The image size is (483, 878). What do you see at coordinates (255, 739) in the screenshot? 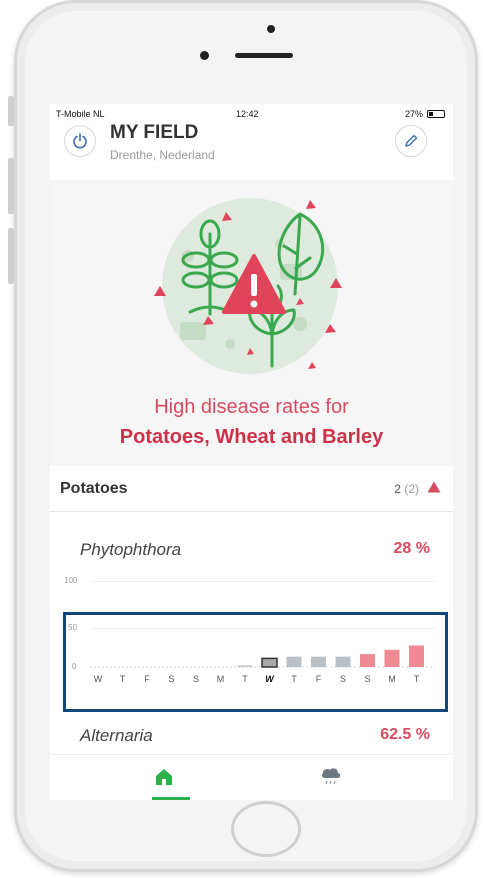
I see `disease-row-alternaria: Alternaria 62.5 %` at bounding box center [255, 739].